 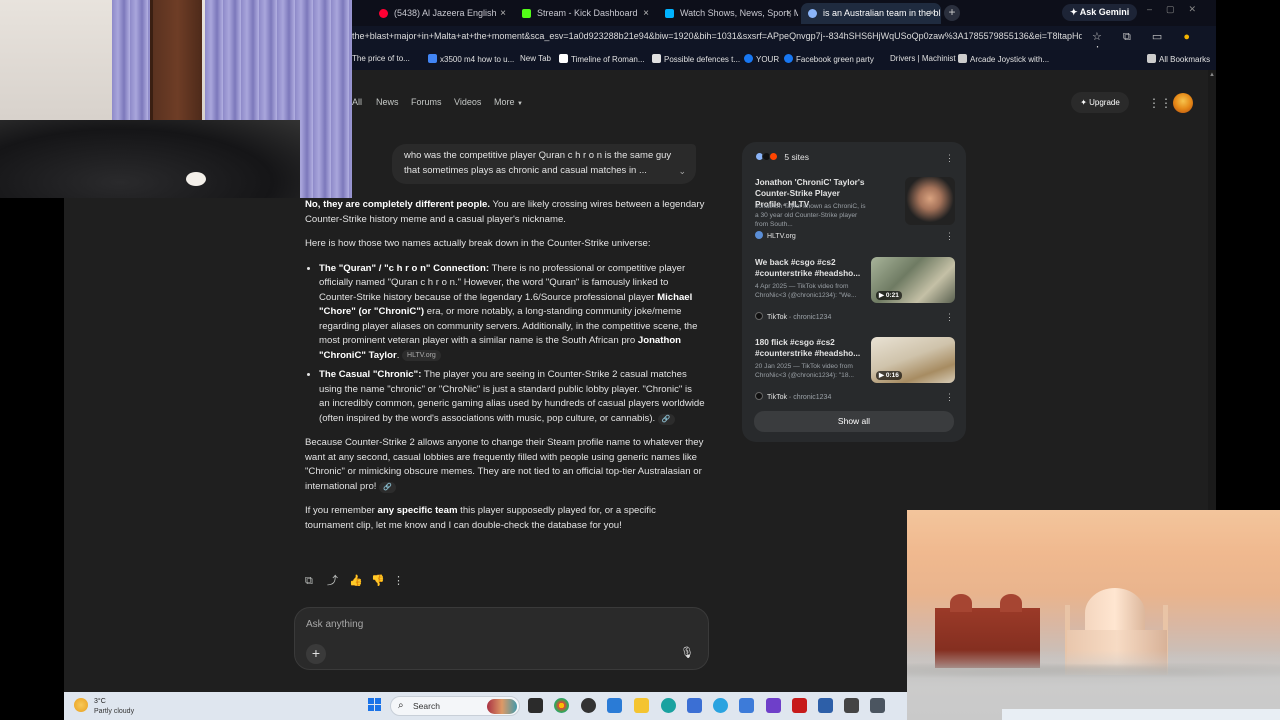 I want to click on window-controls: –▢✕, so click(x=1178, y=9).